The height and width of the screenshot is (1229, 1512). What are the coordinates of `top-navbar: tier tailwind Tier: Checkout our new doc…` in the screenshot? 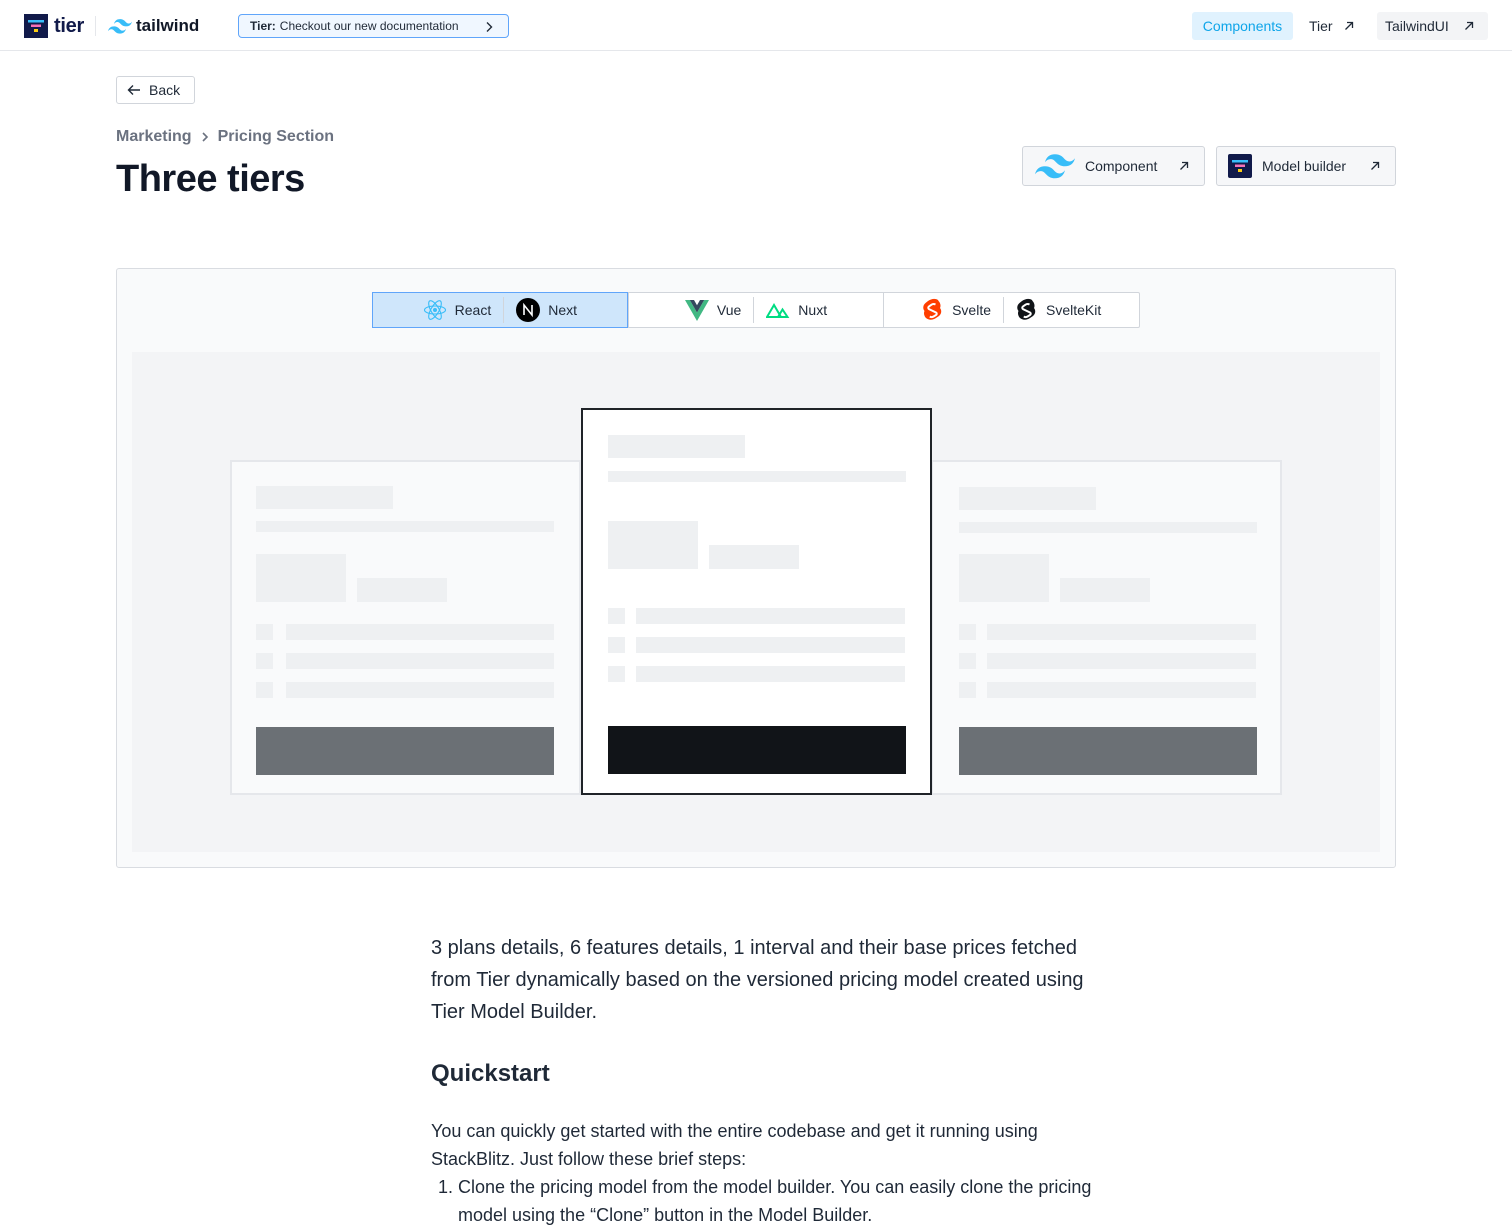 It's located at (756, 25).